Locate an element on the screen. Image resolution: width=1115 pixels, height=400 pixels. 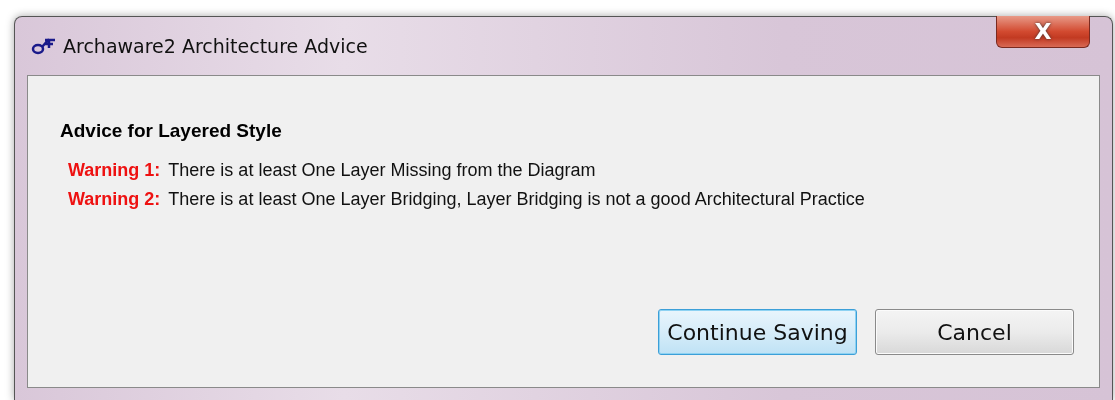
close-button: X is located at coordinates (1043, 32).